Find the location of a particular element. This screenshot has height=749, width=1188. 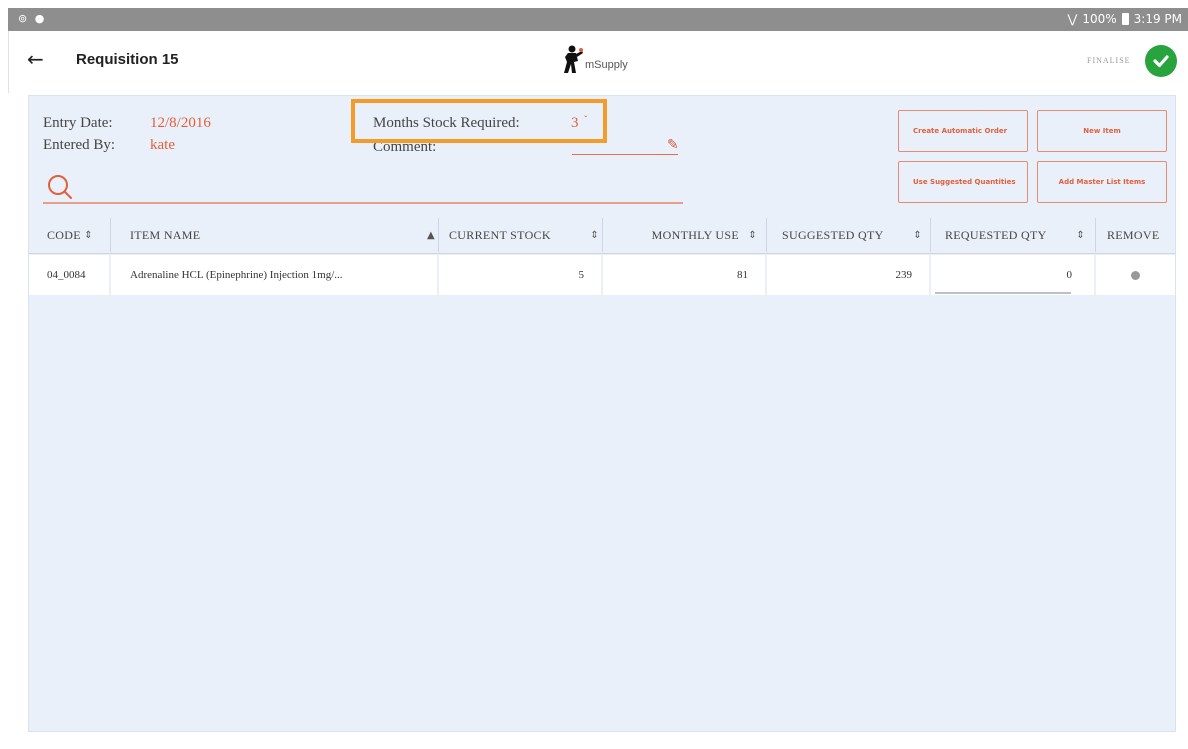

entry-date-value: 12/8/2016 is located at coordinates (180, 123).